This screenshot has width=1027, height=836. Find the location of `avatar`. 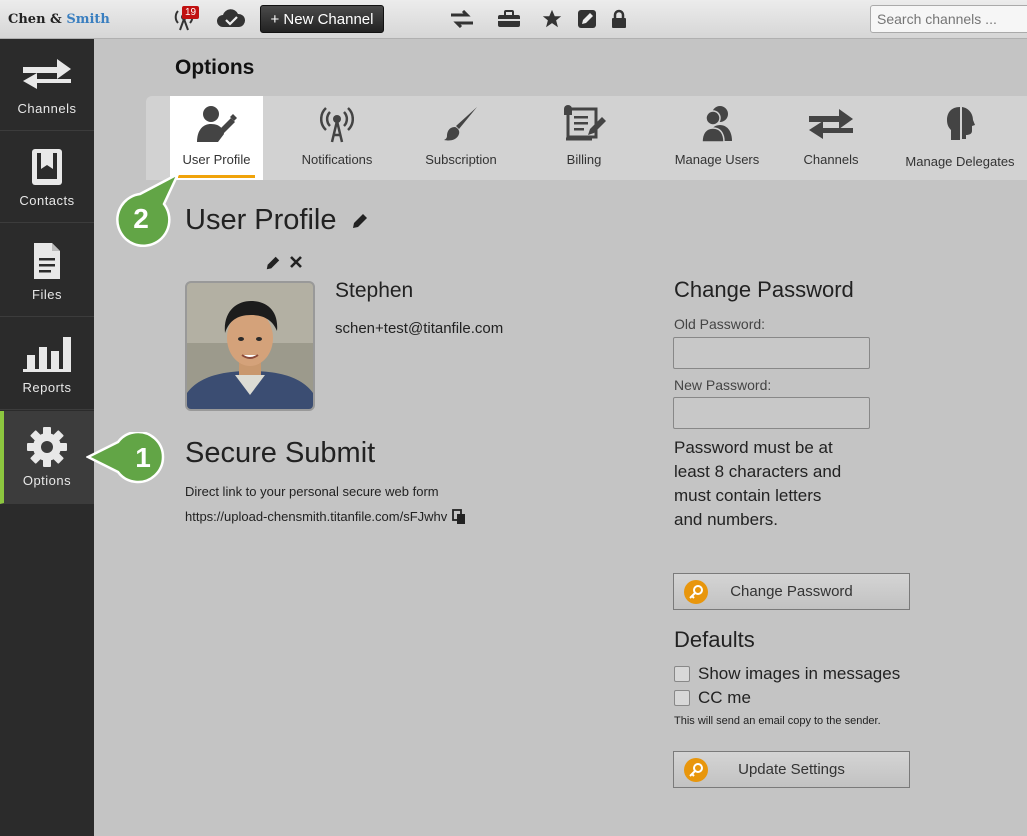

avatar is located at coordinates (250, 346).